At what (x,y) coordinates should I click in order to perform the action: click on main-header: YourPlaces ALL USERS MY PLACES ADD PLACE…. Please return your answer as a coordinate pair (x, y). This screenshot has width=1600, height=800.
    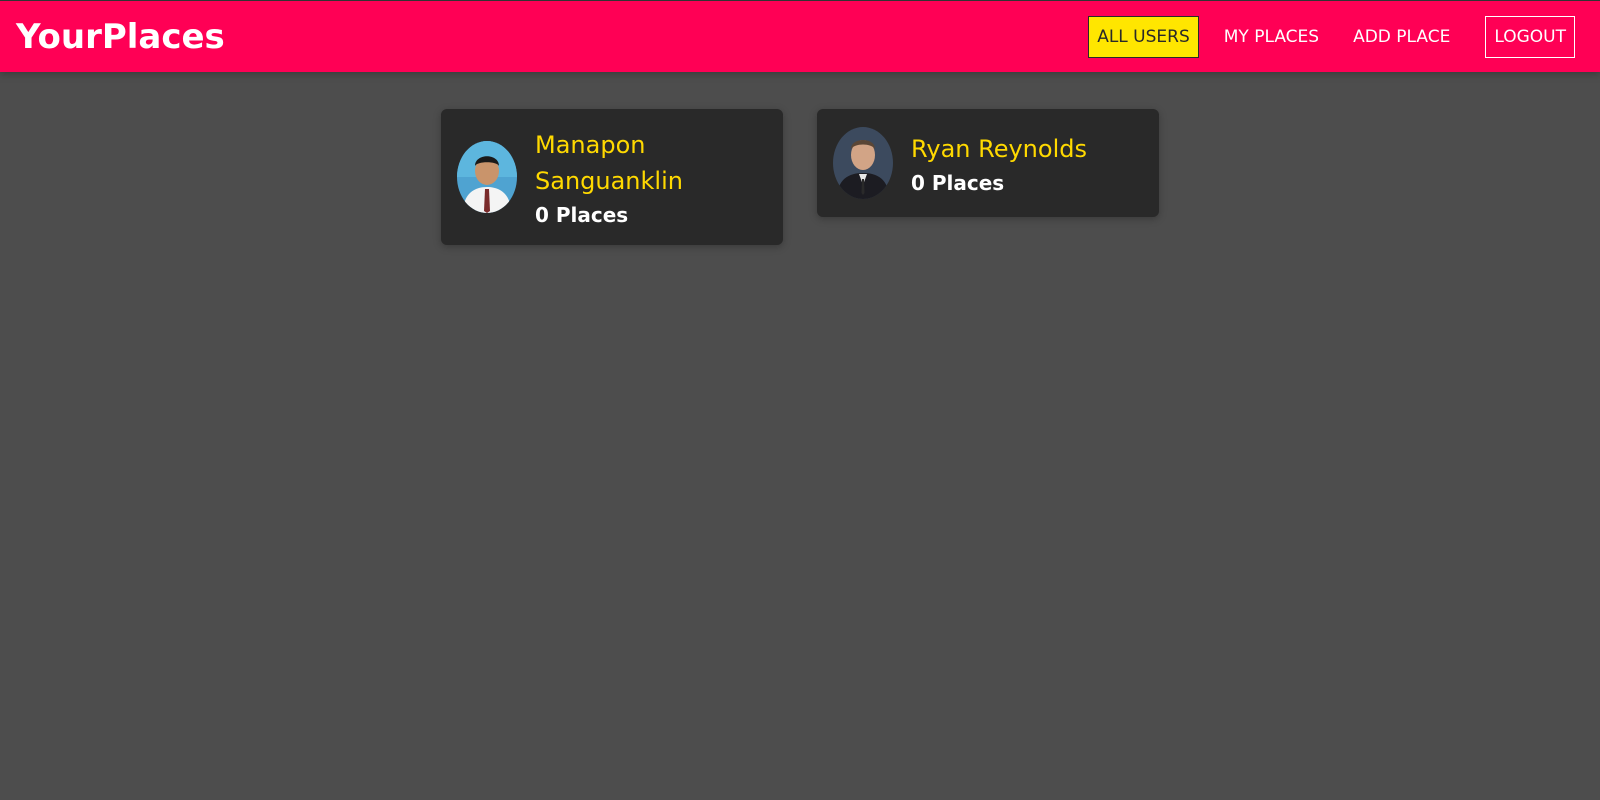
    Looking at the image, I should click on (800, 36).